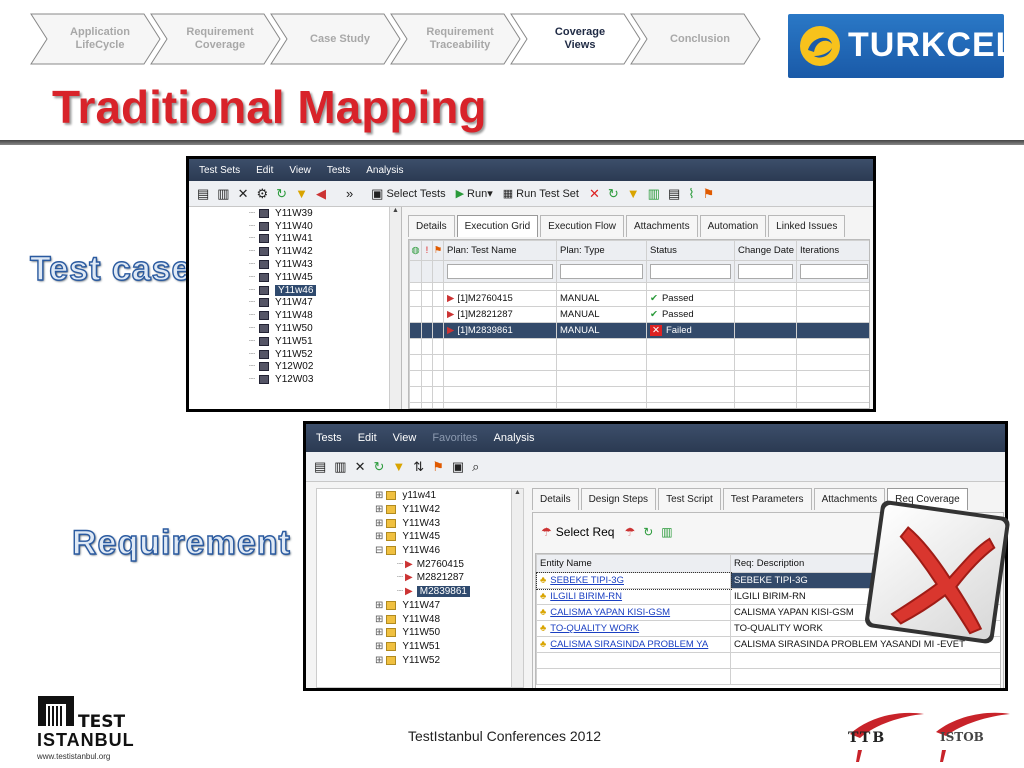  Describe the element at coordinates (420, 606) in the screenshot. I see `tree-item: ⊞ Y11W47` at that location.